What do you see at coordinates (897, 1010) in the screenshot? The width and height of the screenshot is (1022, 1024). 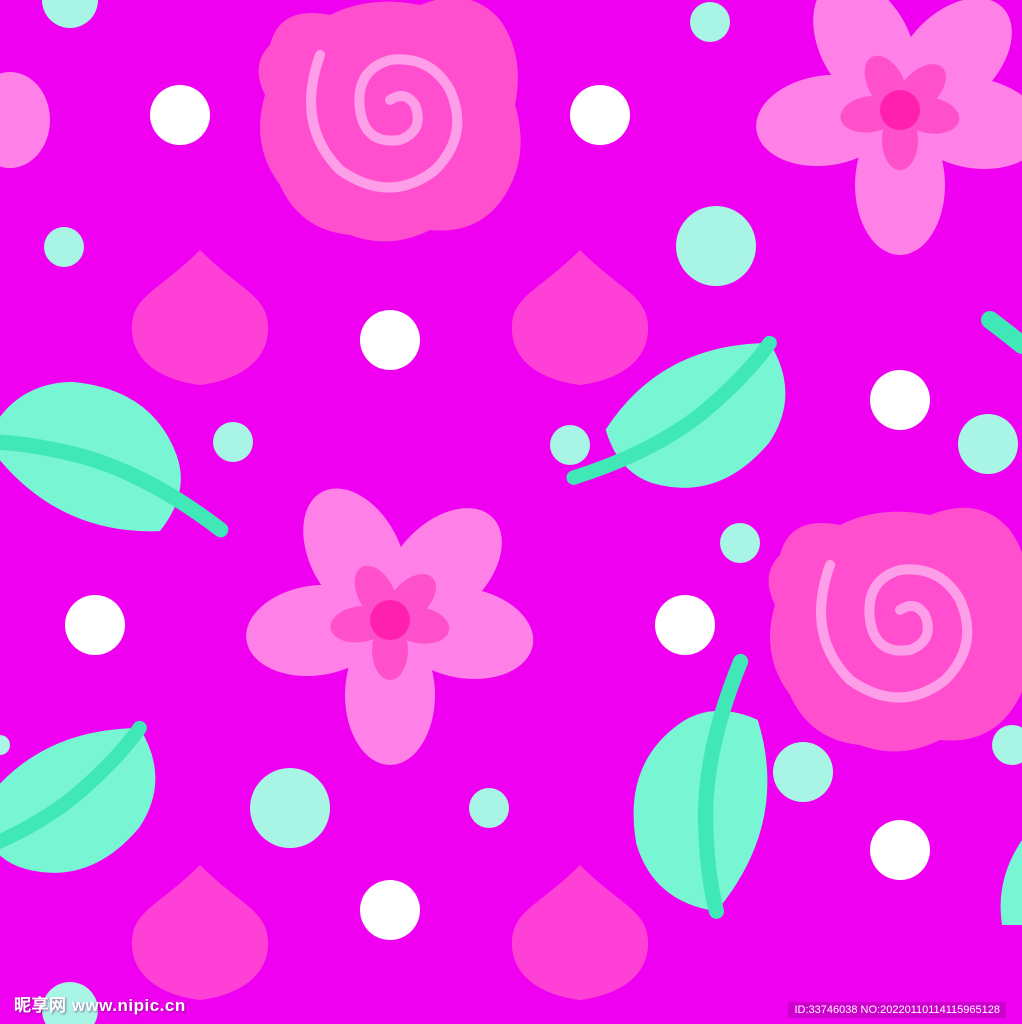 I see `watermark-id: ID:33746038 NO:20220110114115965128` at bounding box center [897, 1010].